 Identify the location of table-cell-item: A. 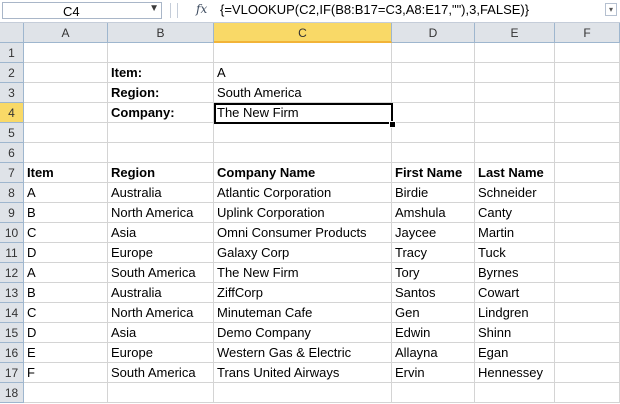
(66, 273).